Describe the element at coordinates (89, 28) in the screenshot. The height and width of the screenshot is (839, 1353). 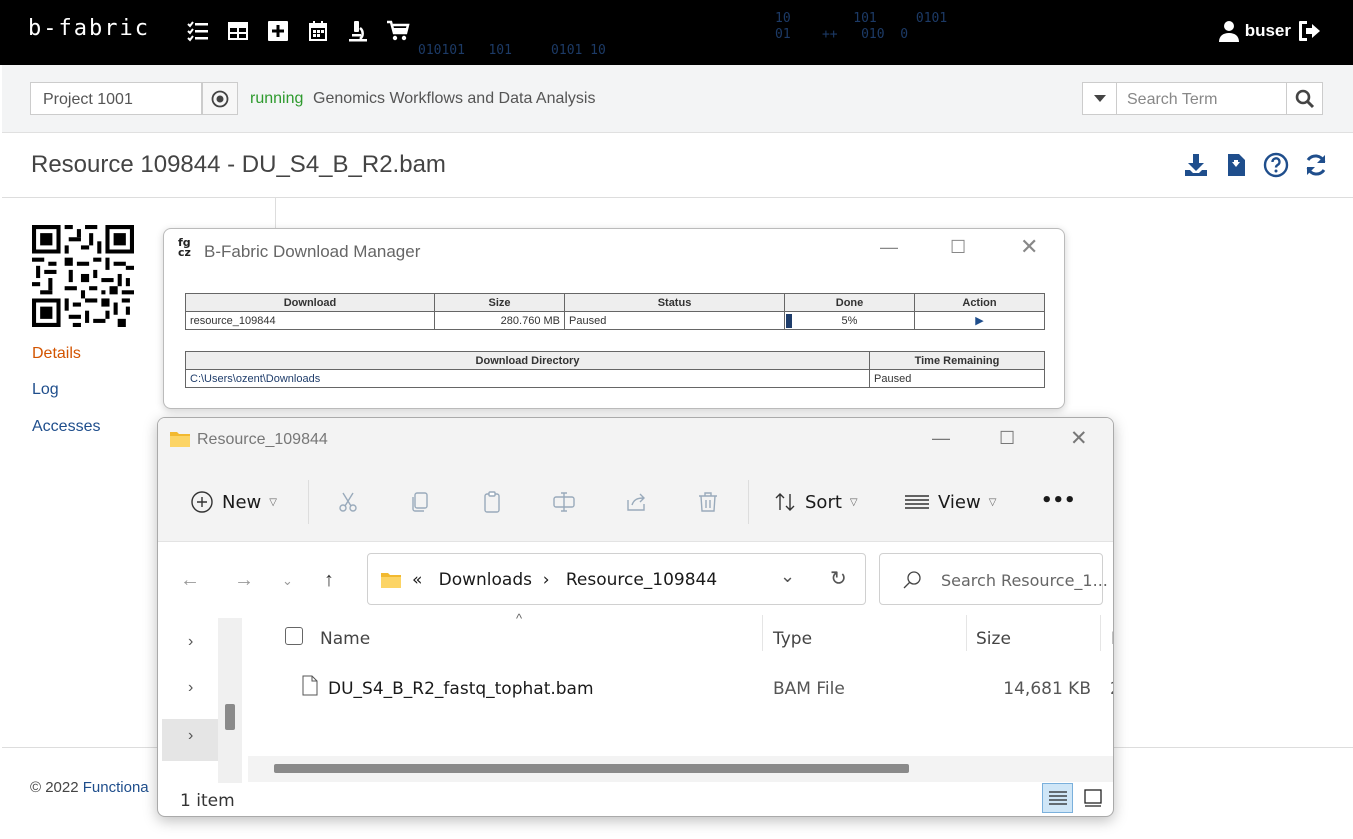
I see `app-logo: b-fabric` at that location.